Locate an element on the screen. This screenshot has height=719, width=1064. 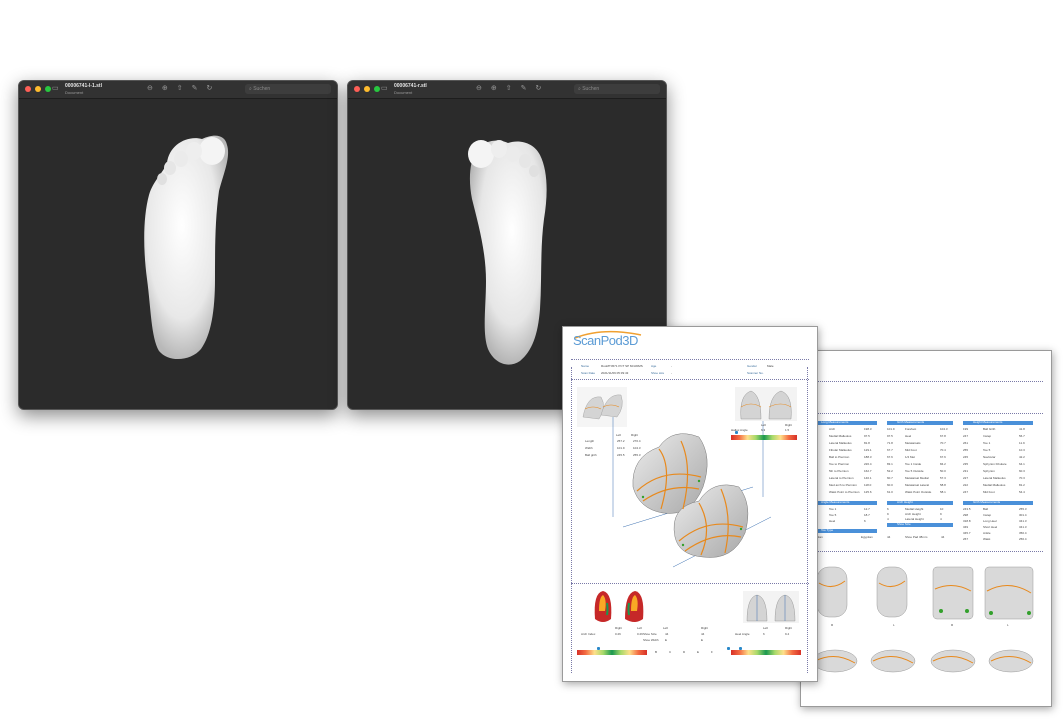
table-cell: 52.2 is located at coordinates (890, 471).